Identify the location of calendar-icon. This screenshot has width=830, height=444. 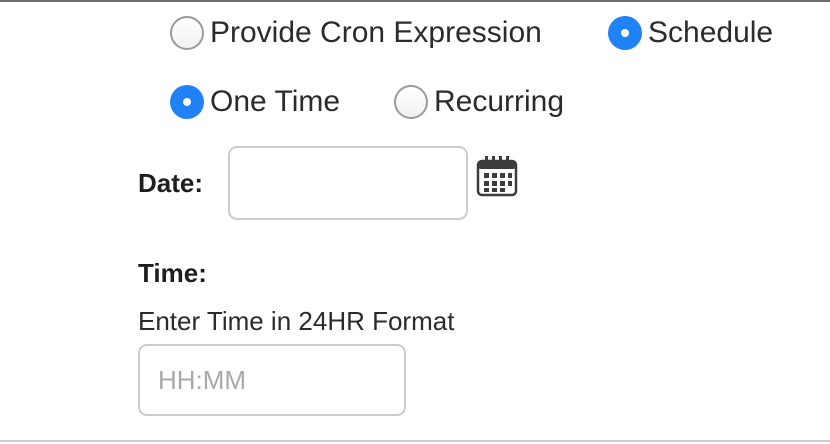
(497, 176).